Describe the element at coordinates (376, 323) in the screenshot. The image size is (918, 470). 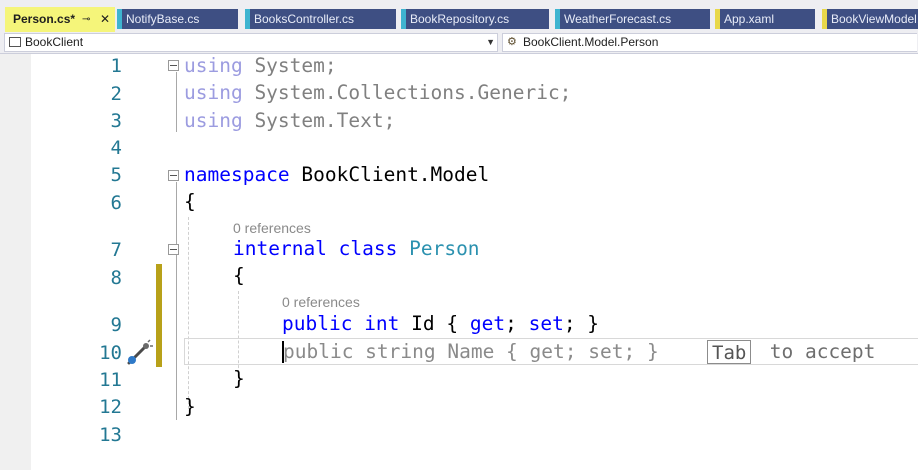
I see `keyword: int` at that location.